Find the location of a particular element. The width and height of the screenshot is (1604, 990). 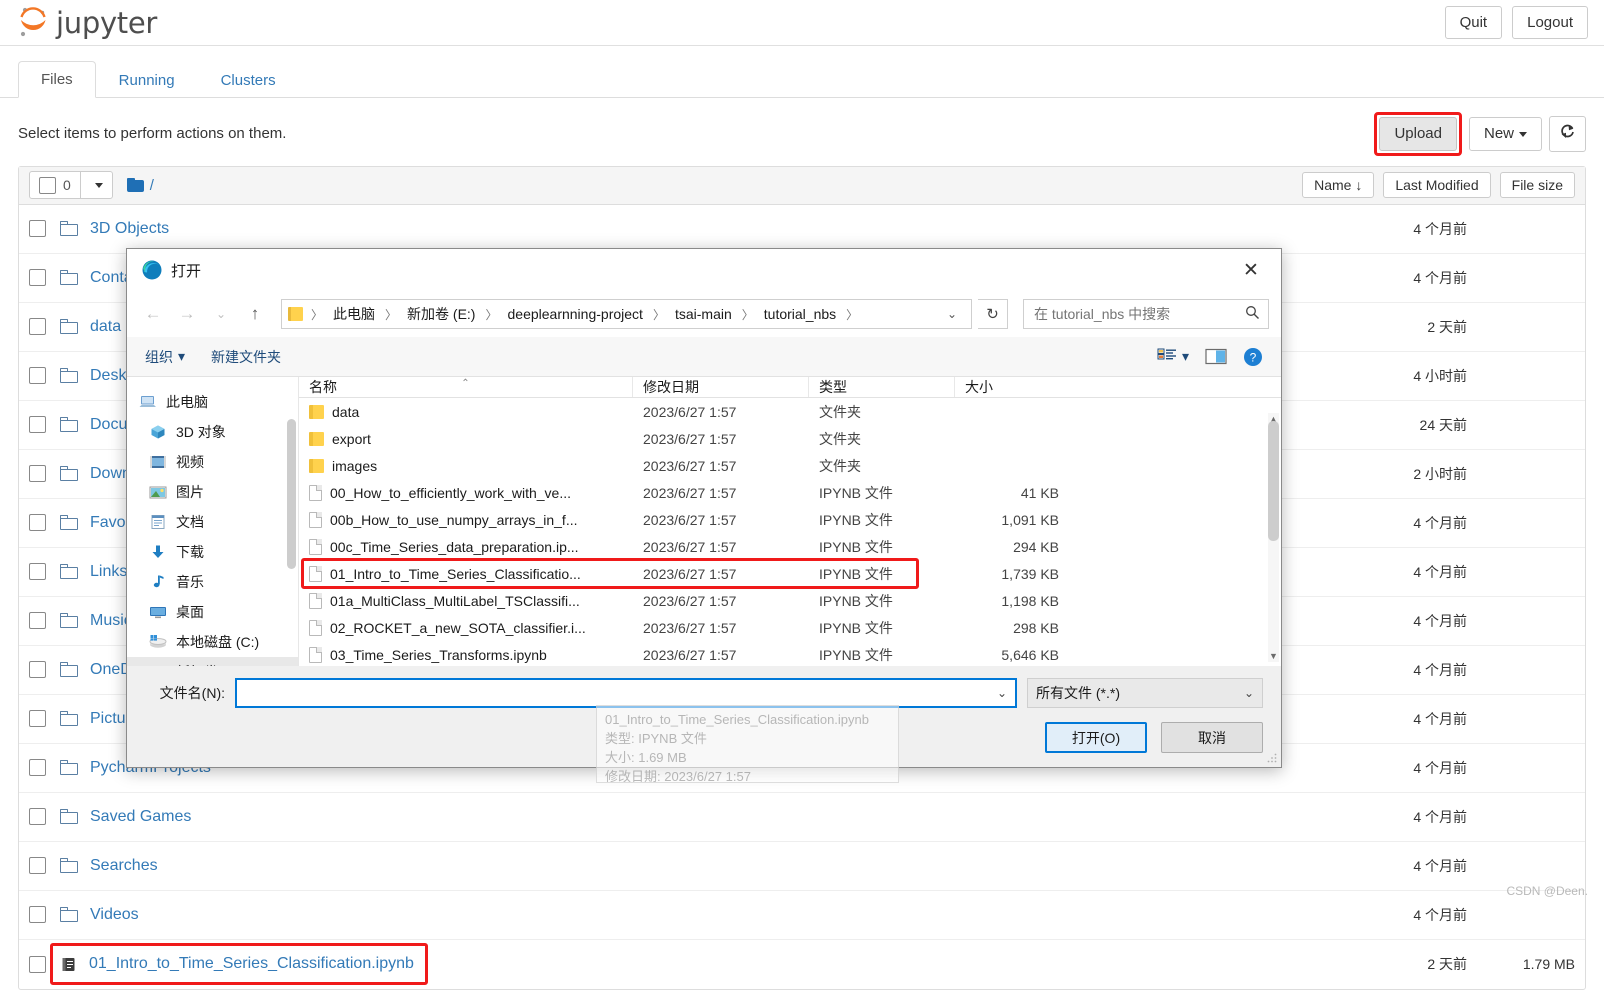

breadcrumb-item-2: deeplearnning-project is located at coordinates (575, 314).